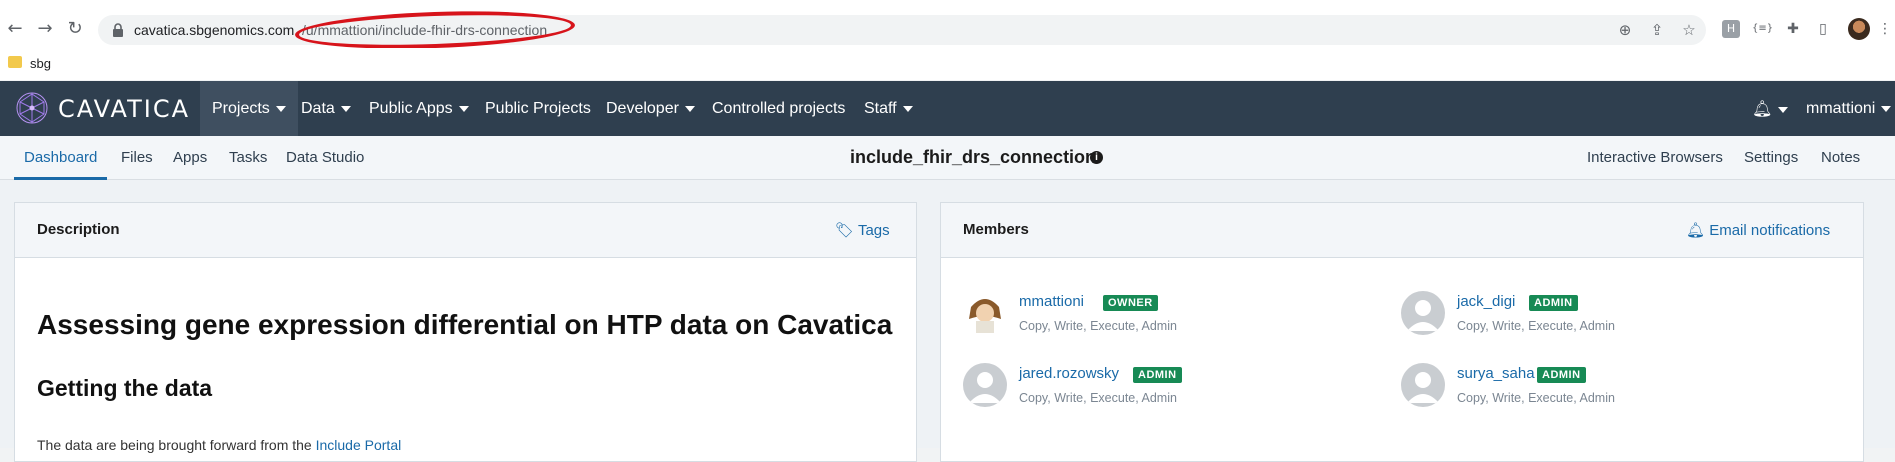 Image resolution: width=1895 pixels, height=462 pixels. Describe the element at coordinates (214, 30) in the screenshot. I see `url-host: cavatica.sbgenomics.com` at that location.